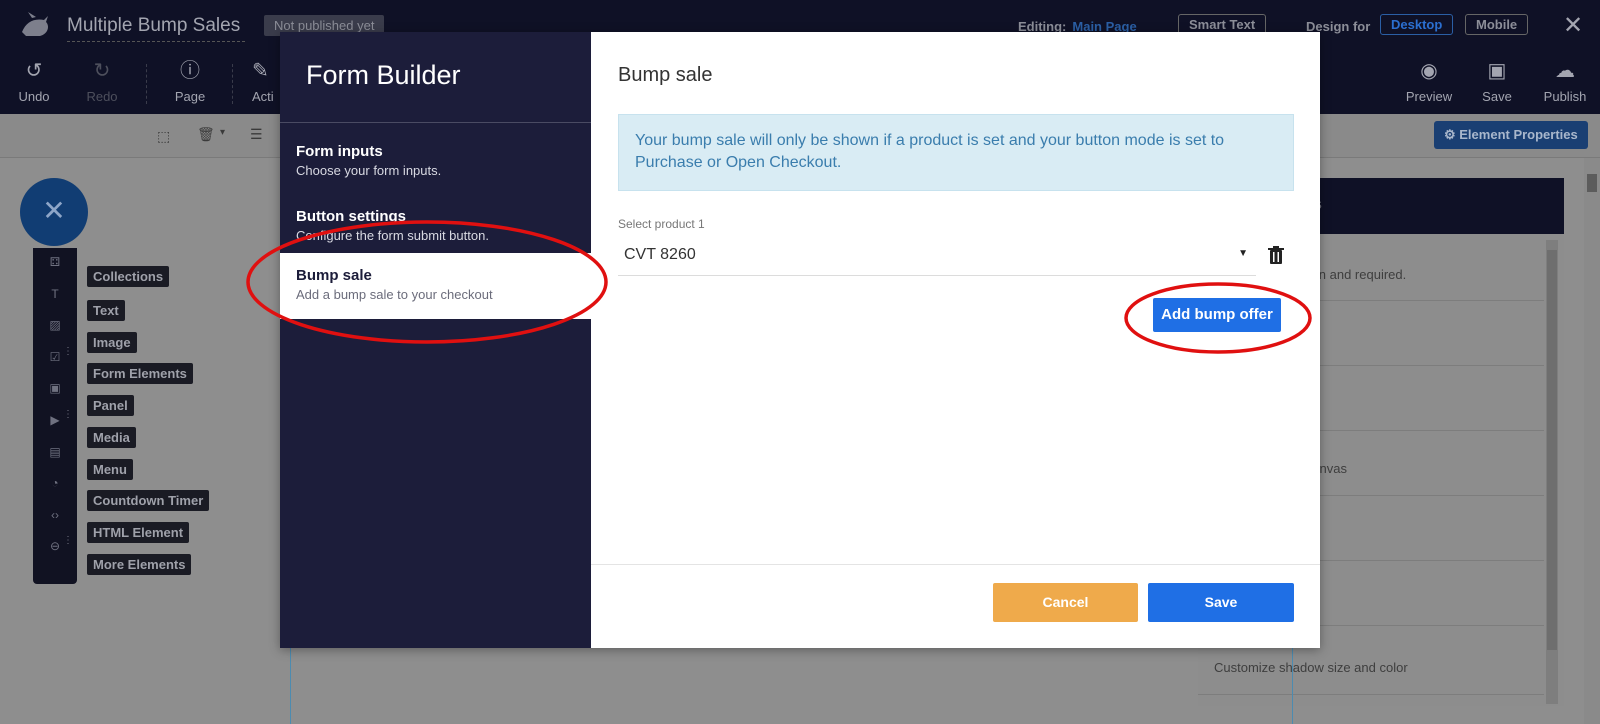 The image size is (1600, 724). I want to click on layout-icon: ☰, so click(256, 134).